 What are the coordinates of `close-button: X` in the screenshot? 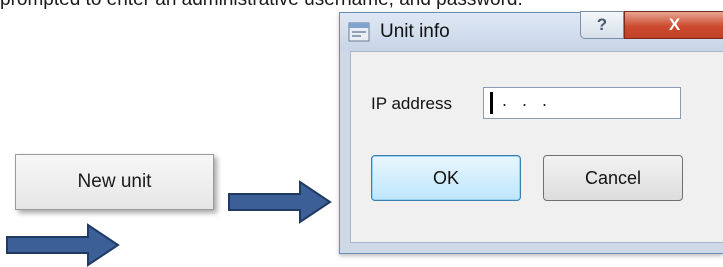 It's located at (673, 25).